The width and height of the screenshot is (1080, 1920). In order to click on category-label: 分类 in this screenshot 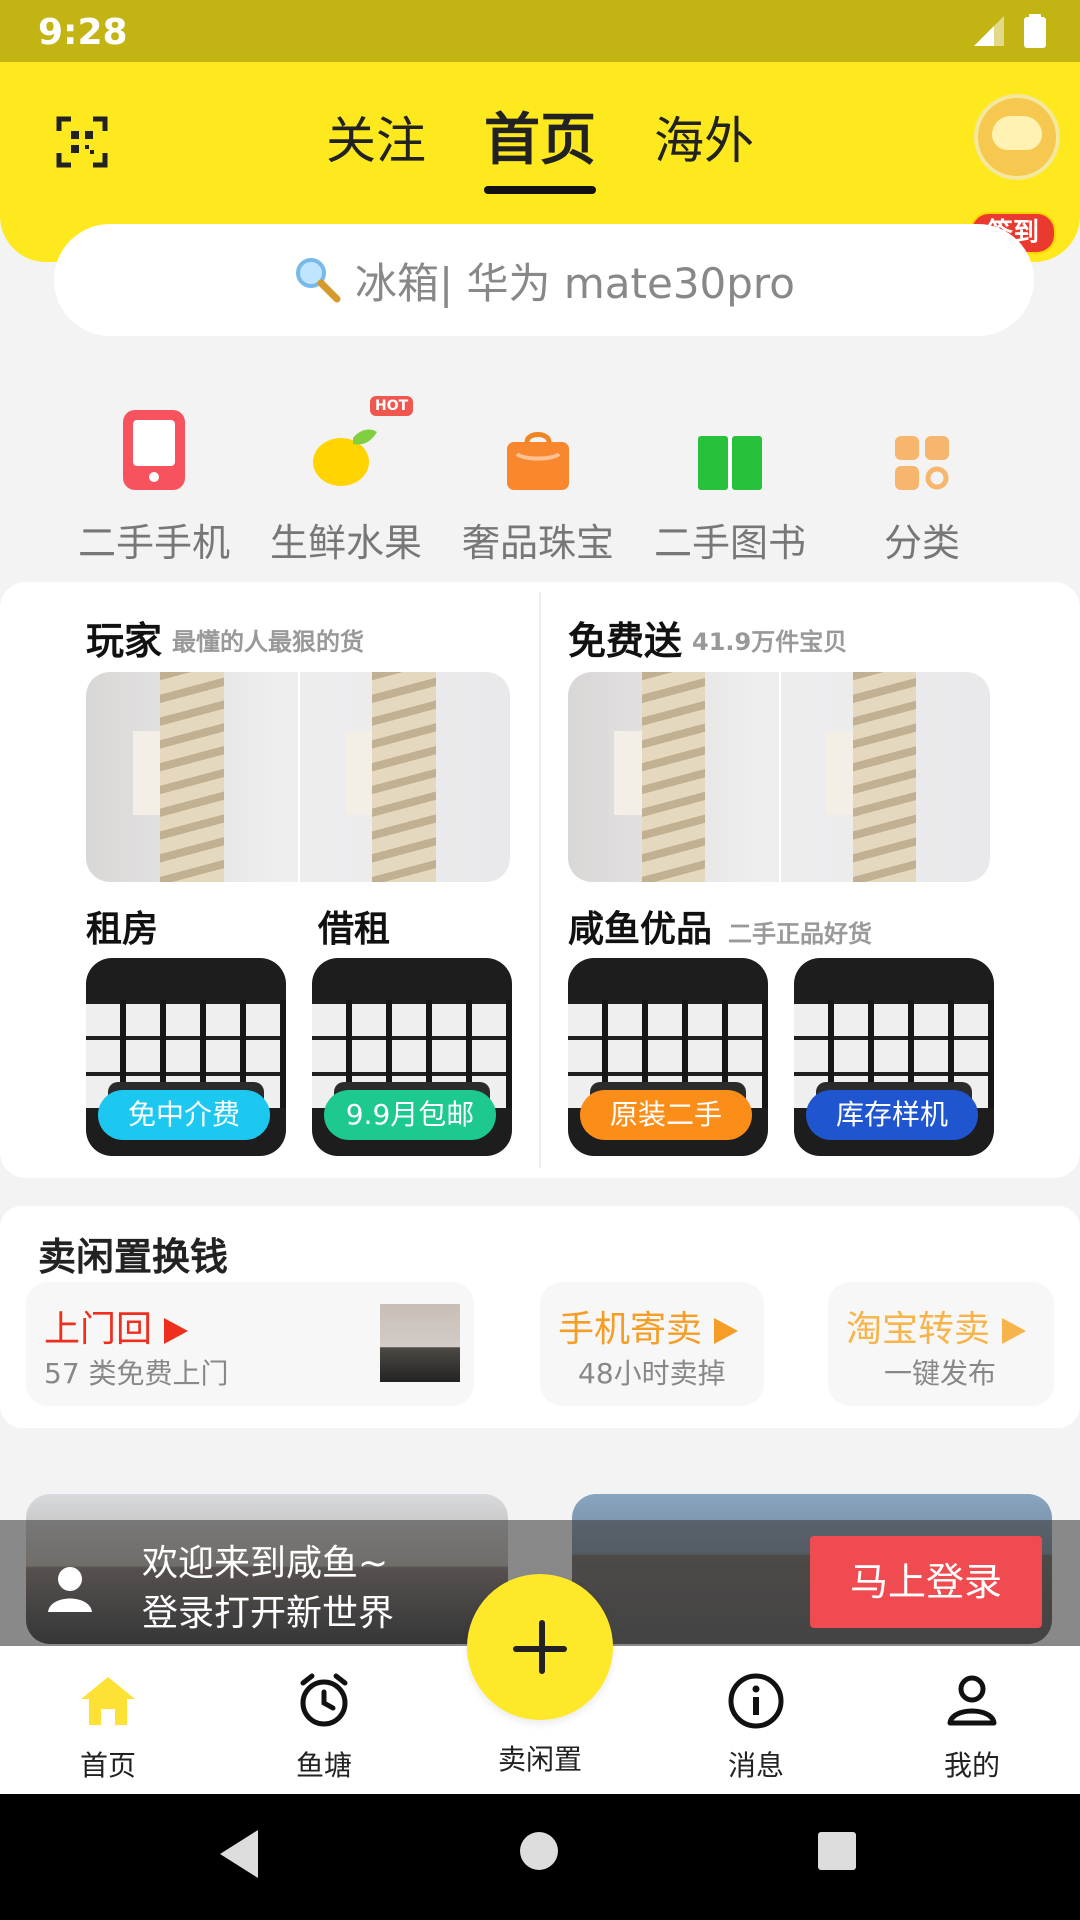, I will do `click(921, 543)`.